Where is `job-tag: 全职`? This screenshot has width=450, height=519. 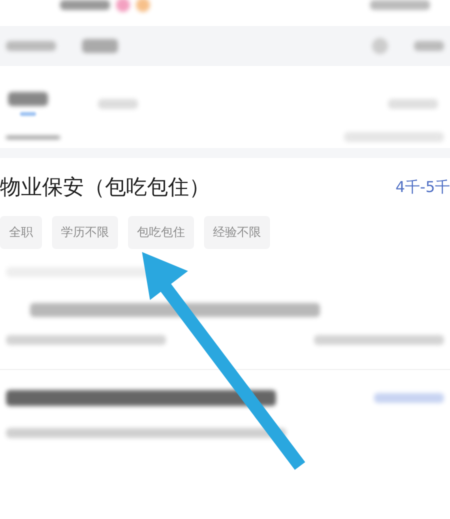 job-tag: 全职 is located at coordinates (21, 232).